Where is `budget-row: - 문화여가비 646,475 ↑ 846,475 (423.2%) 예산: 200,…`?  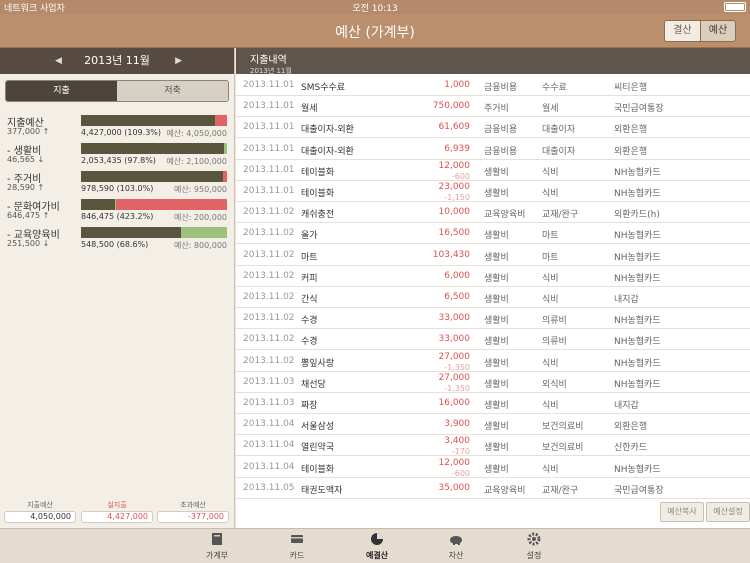
budget-row: - 문화여가비 646,475 ↑ 846,475 (423.2%) 예산: 200,… is located at coordinates (117, 212).